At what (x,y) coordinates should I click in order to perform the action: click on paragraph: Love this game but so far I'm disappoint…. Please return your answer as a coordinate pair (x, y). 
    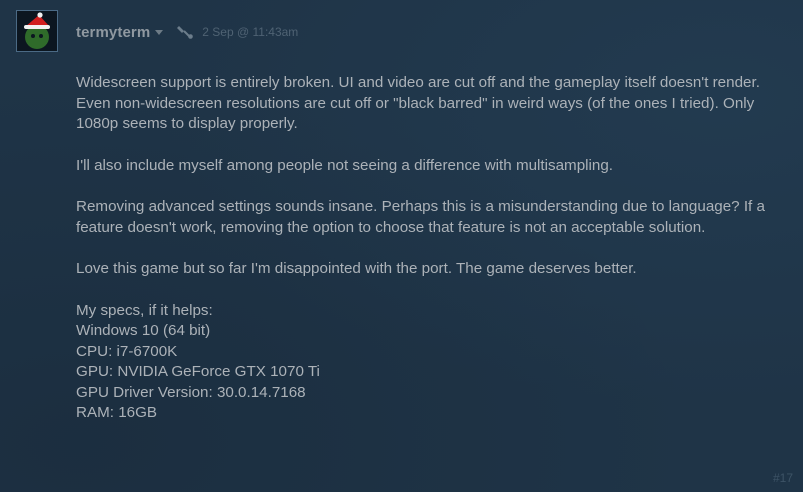
    Looking at the image, I should click on (356, 268).